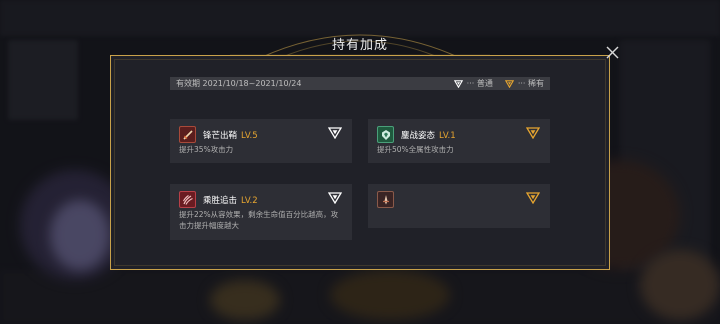 Image resolution: width=720 pixels, height=324 pixels. I want to click on legend-normal: ··· 普通, so click(473, 83).